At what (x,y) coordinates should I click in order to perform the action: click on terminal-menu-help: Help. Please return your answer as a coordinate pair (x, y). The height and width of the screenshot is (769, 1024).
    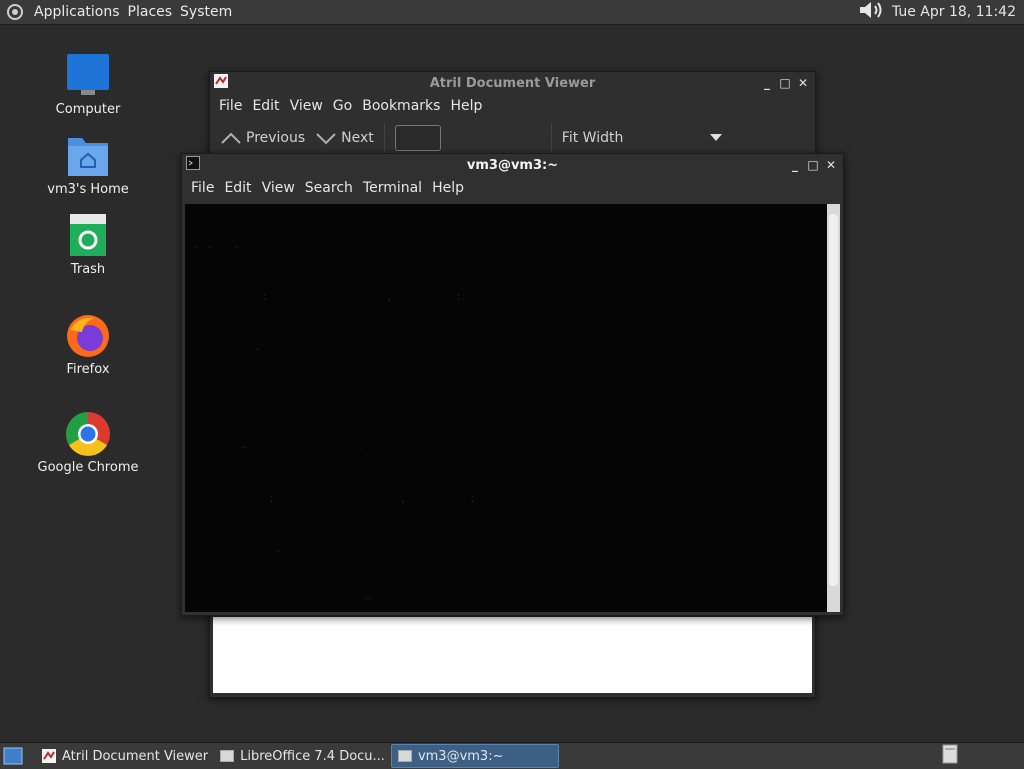
    Looking at the image, I should click on (448, 188).